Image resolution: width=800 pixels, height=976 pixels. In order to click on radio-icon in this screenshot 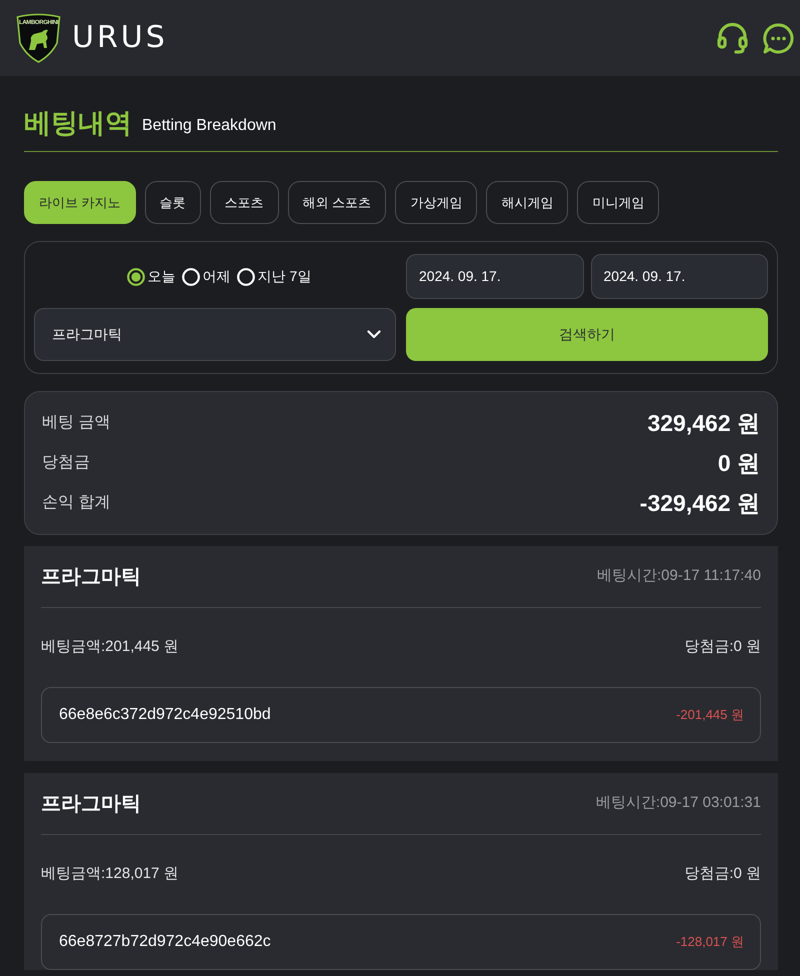, I will do `click(135, 277)`.